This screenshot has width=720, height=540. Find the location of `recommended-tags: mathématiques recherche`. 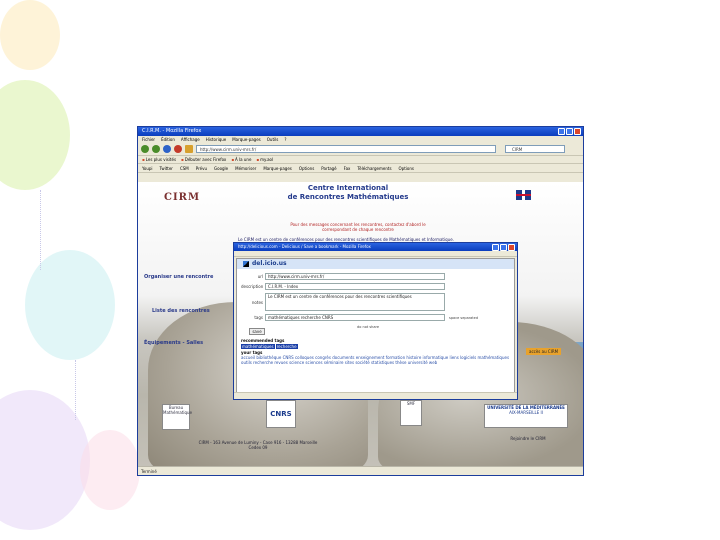

recommended-tags: mathématiques recherche is located at coordinates (269, 346).